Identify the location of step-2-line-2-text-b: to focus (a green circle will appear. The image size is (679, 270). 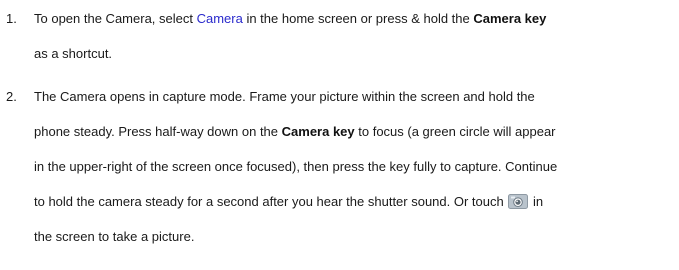
(455, 131).